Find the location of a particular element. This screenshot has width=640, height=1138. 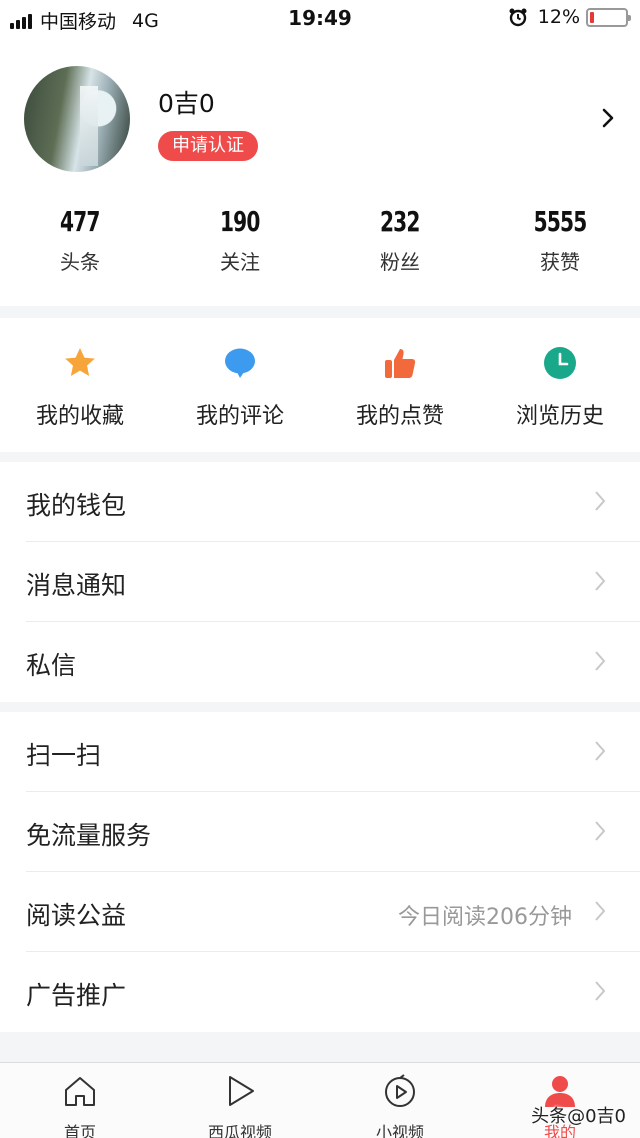

alarm-icon is located at coordinates (518, 17).